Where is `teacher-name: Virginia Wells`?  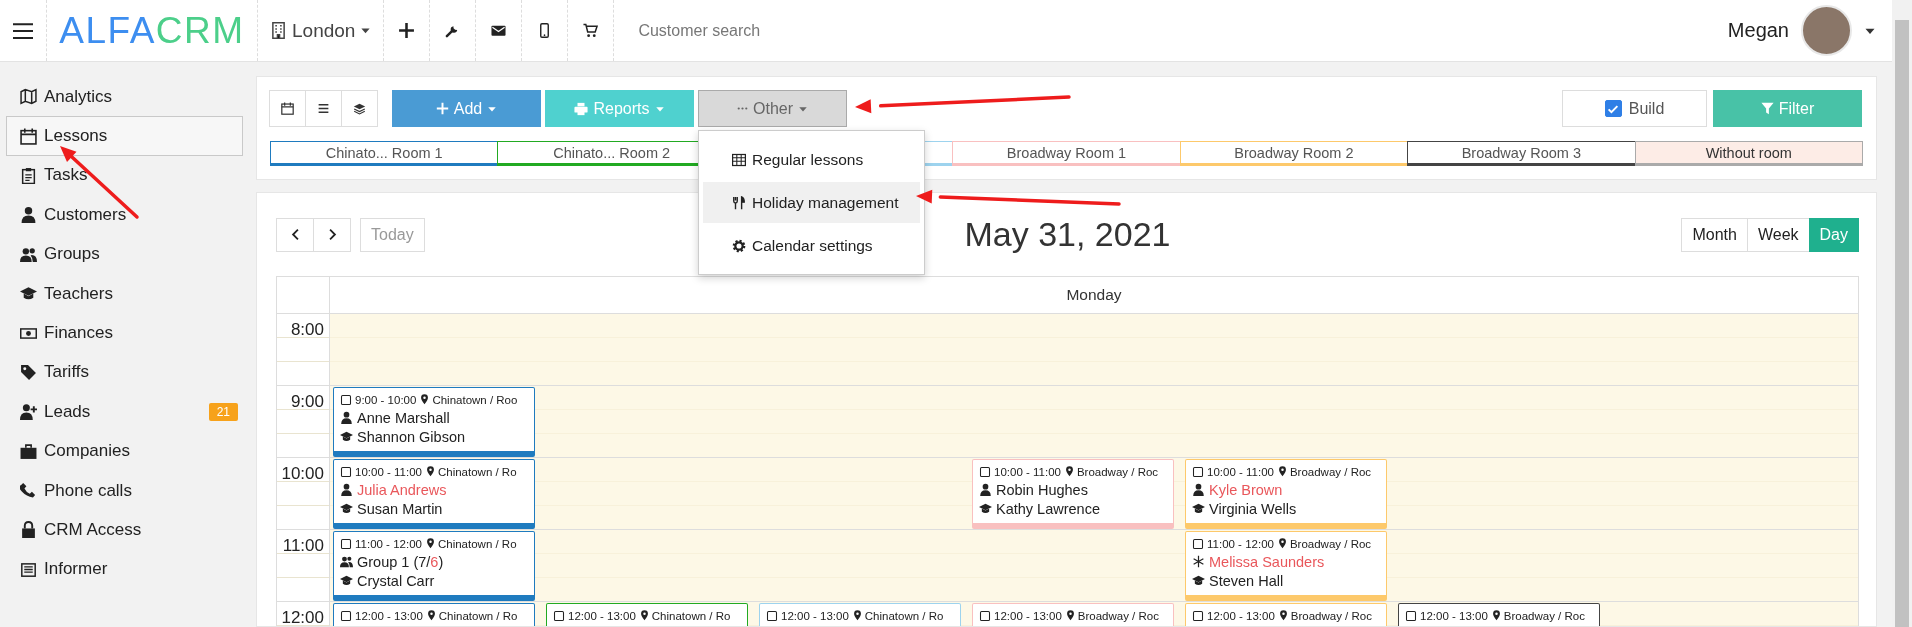
teacher-name: Virginia Wells is located at coordinates (1253, 508).